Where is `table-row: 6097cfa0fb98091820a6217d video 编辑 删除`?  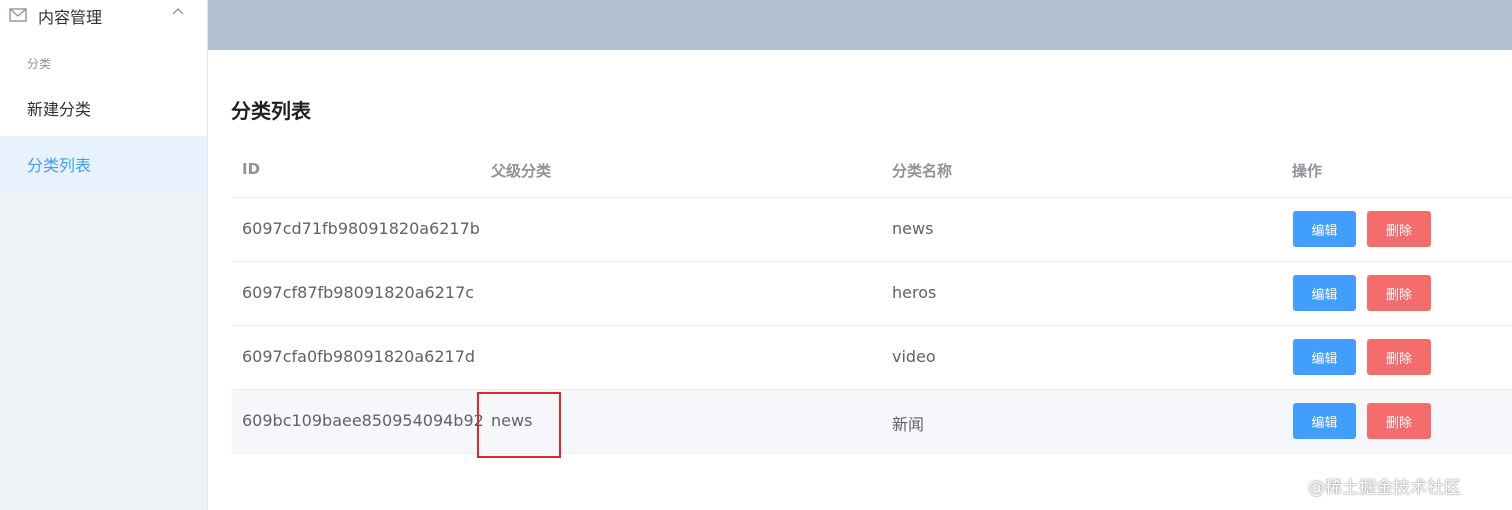
table-row: 6097cfa0fb98091820a6217d video 编辑 删除 is located at coordinates (872, 358).